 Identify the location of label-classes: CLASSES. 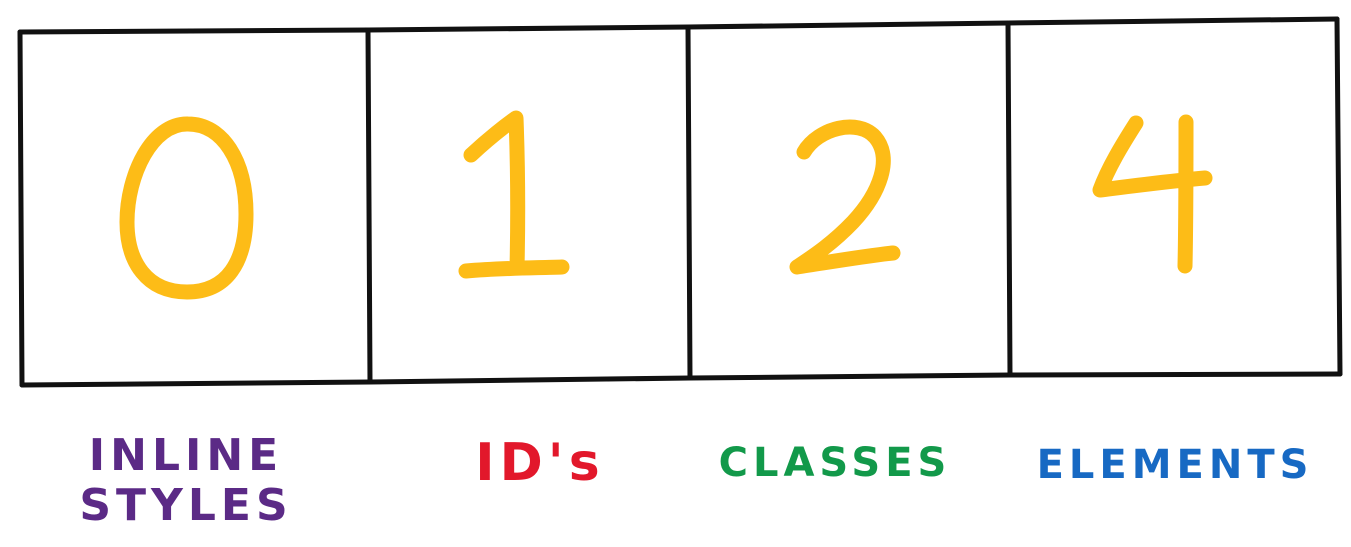
(835, 463).